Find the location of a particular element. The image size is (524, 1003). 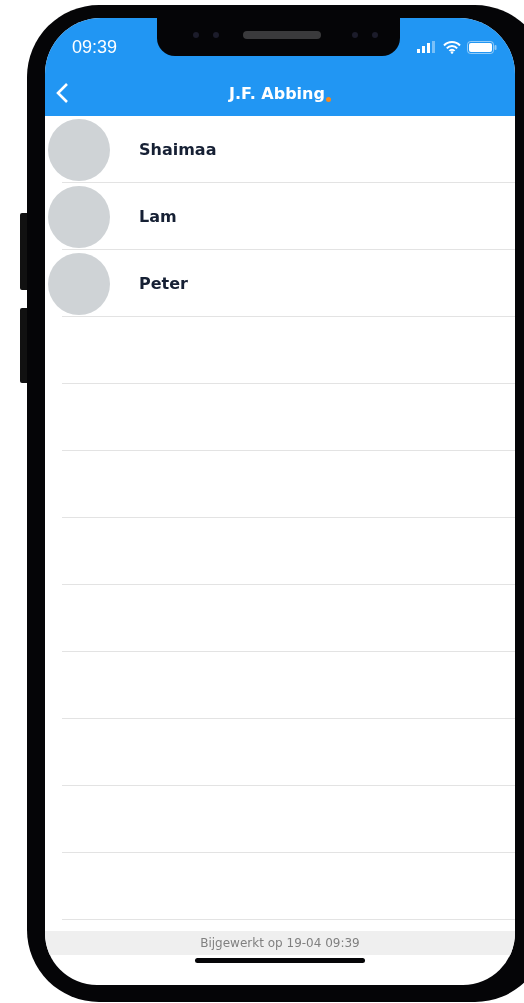

chevron-left-icon is located at coordinates (62, 93).